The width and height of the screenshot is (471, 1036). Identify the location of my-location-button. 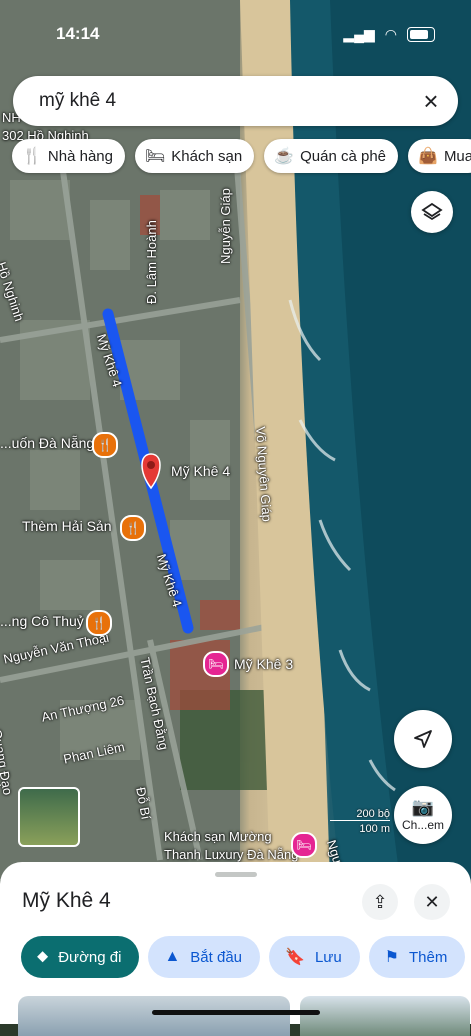
(423, 739).